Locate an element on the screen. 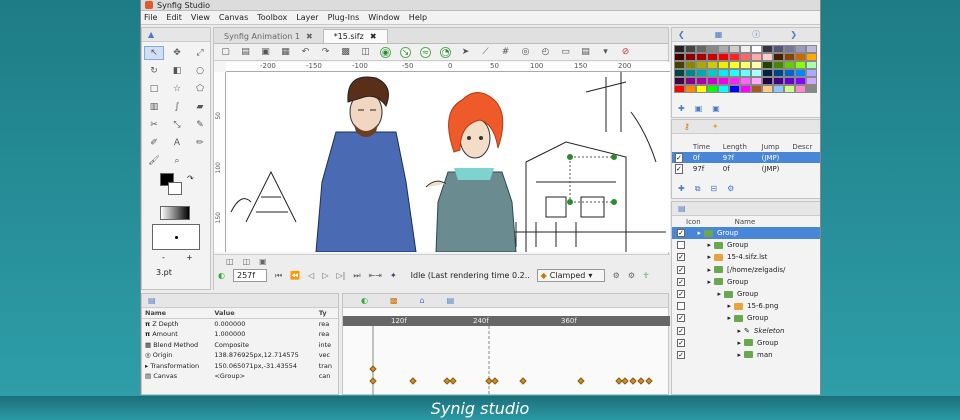 This screenshot has height=420, width=960. menu-file: File is located at coordinates (150, 17).